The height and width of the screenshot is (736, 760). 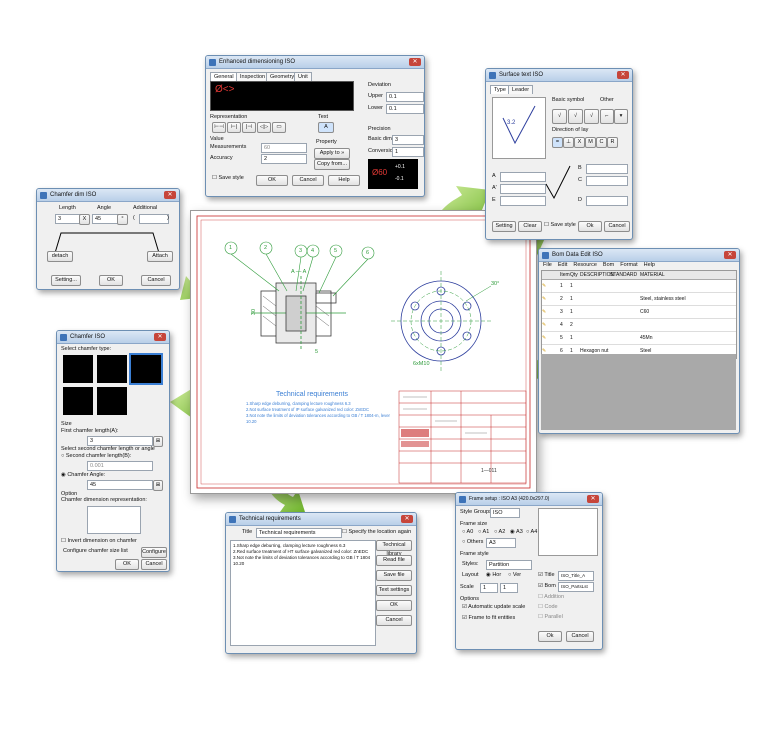 I want to click on title-template-select: ISO_Title_A, so click(x=576, y=576).